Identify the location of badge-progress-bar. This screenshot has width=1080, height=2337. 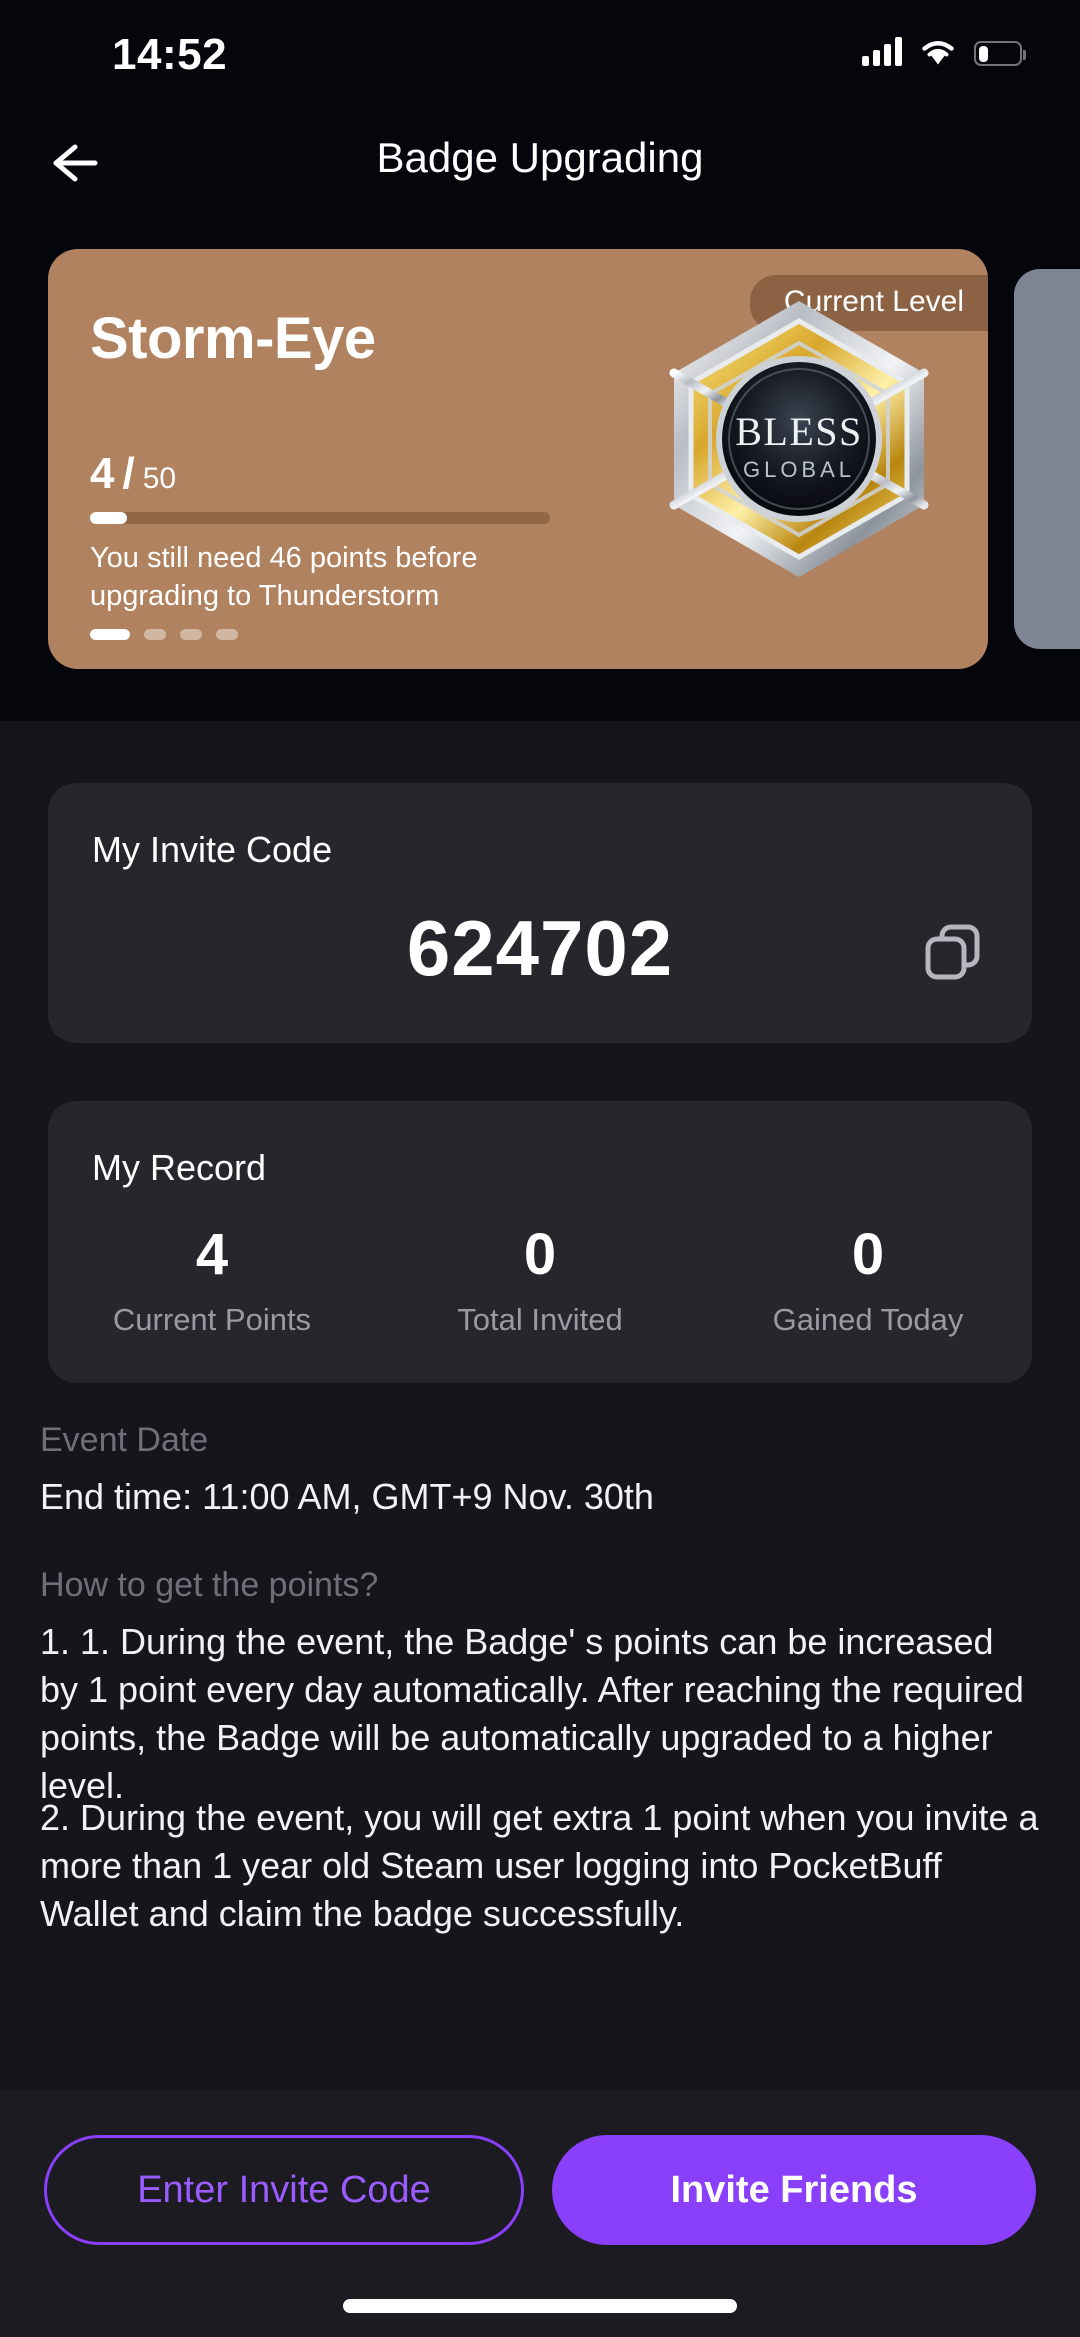
(320, 518).